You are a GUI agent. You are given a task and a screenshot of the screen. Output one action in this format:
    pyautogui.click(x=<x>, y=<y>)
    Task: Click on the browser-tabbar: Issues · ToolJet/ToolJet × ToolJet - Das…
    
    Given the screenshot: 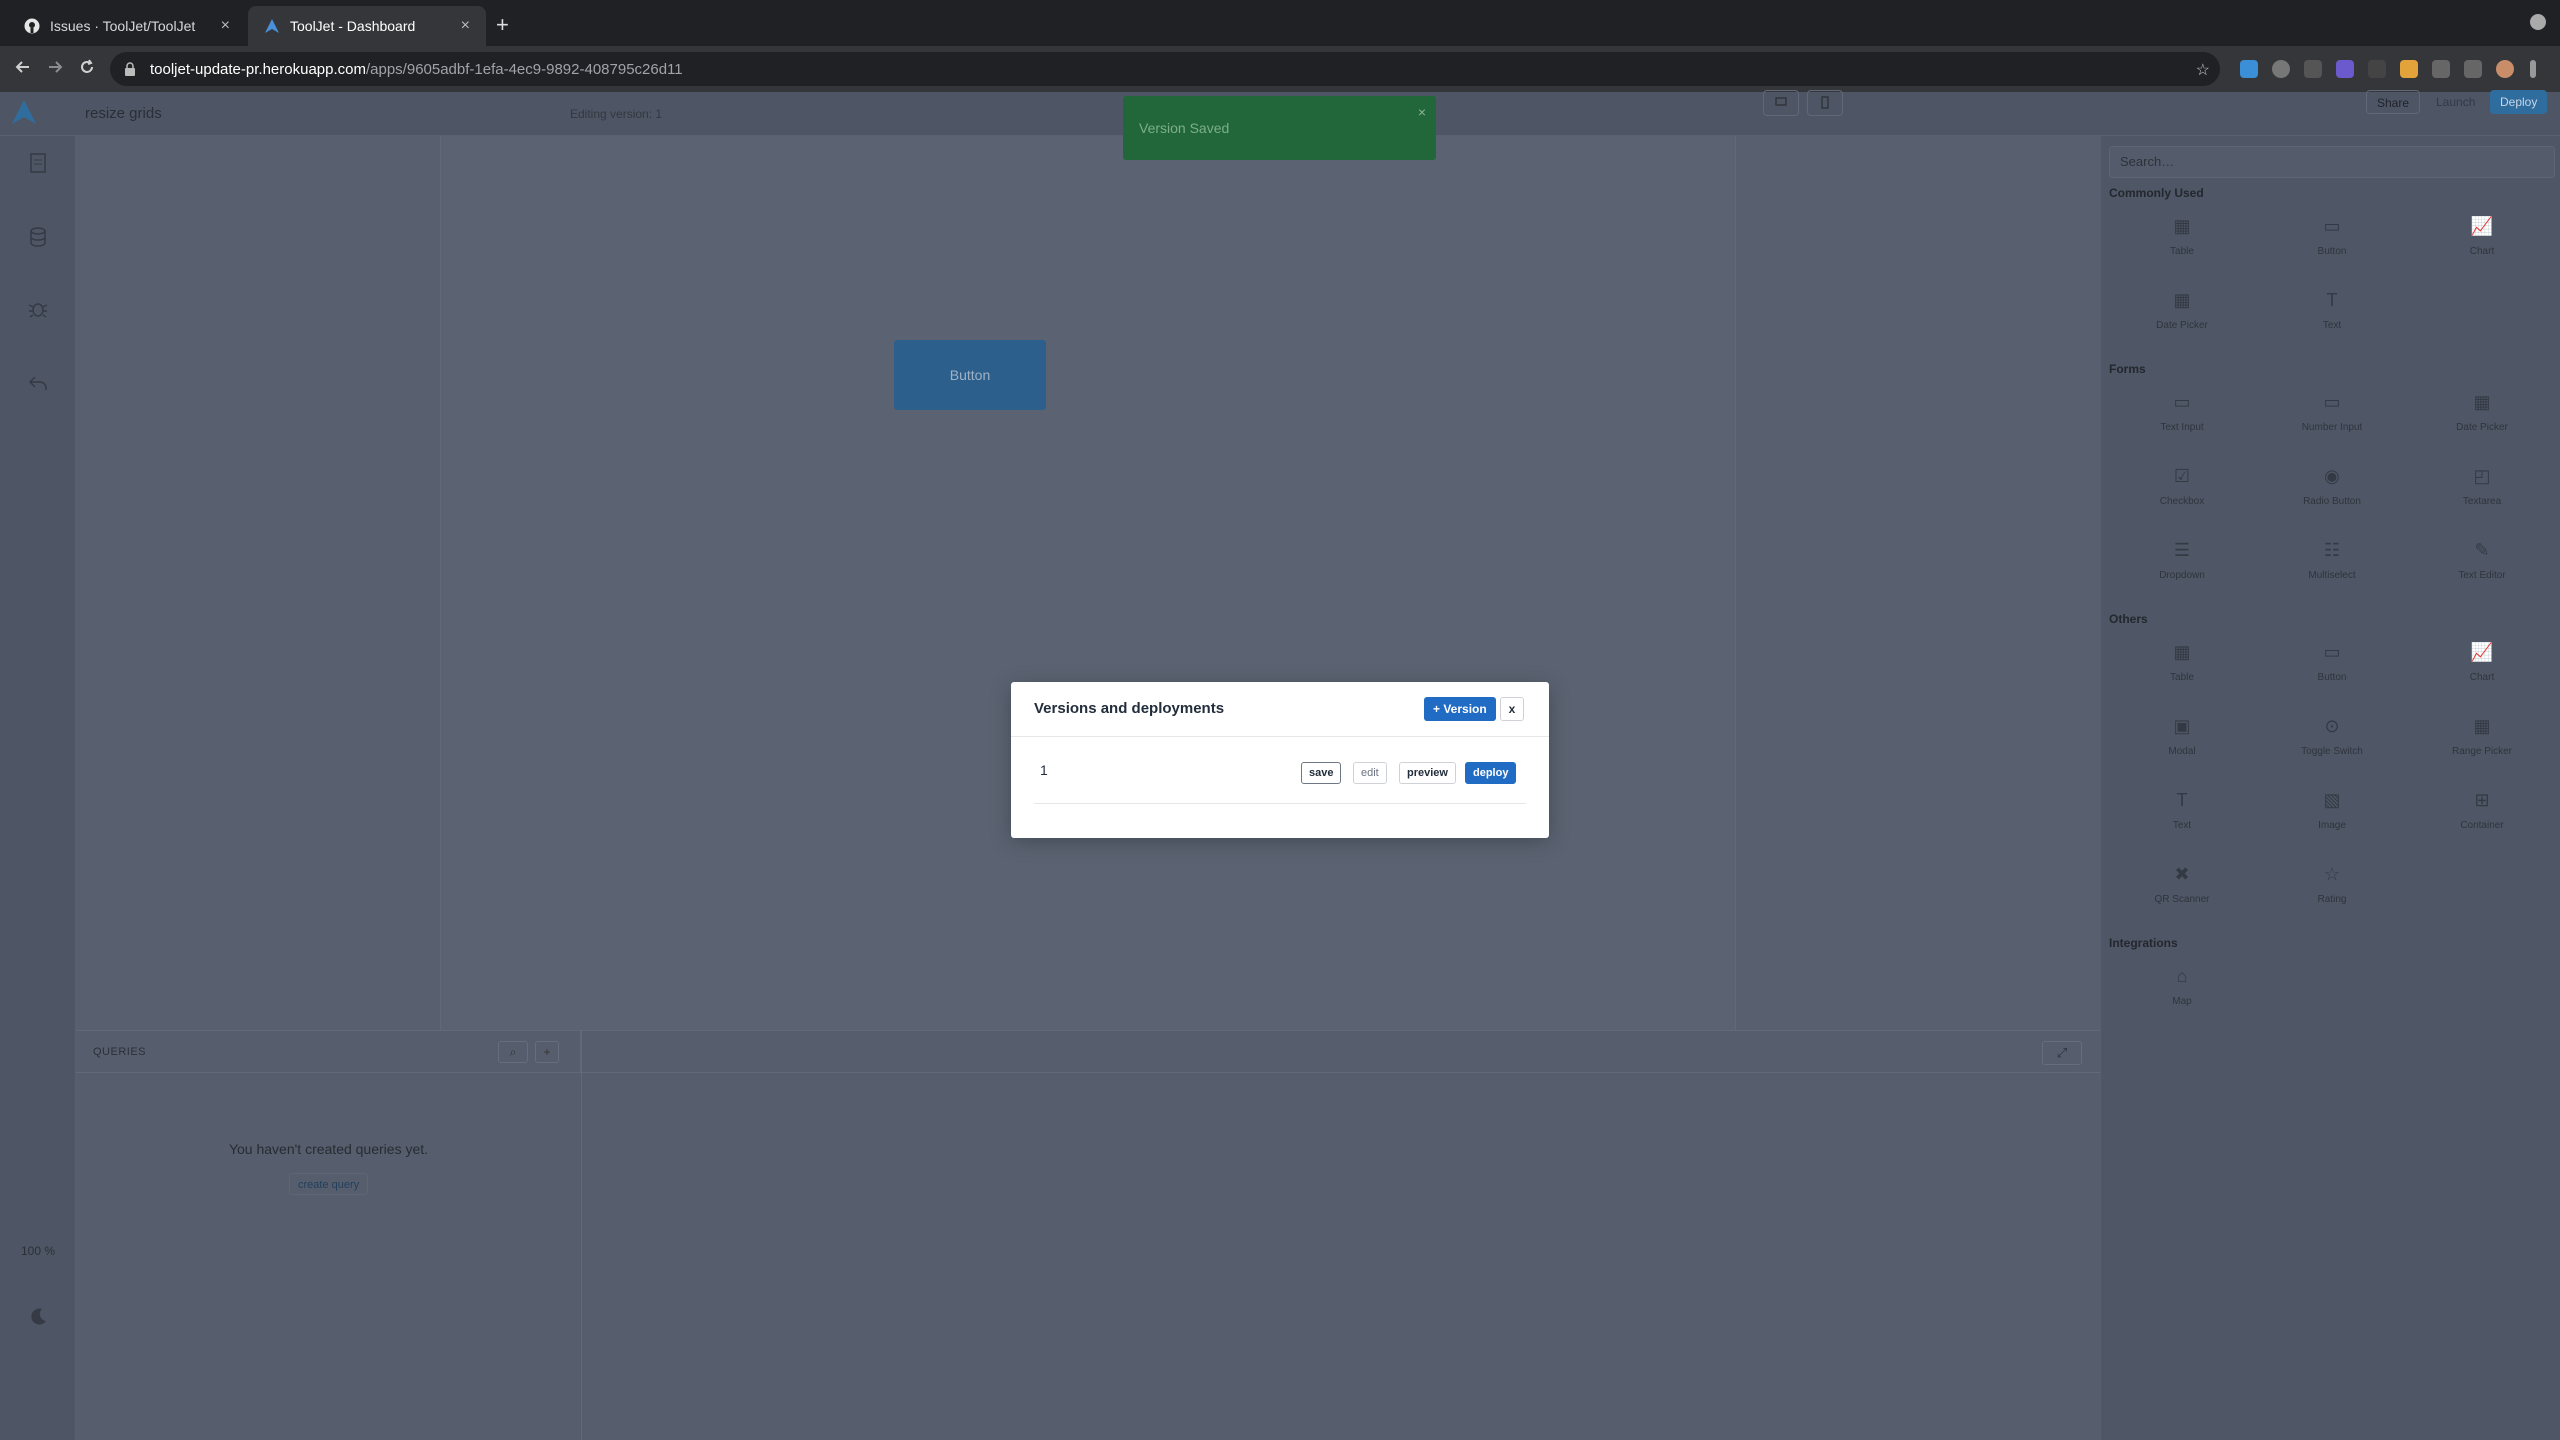 What is the action you would take?
    pyautogui.click(x=1280, y=23)
    